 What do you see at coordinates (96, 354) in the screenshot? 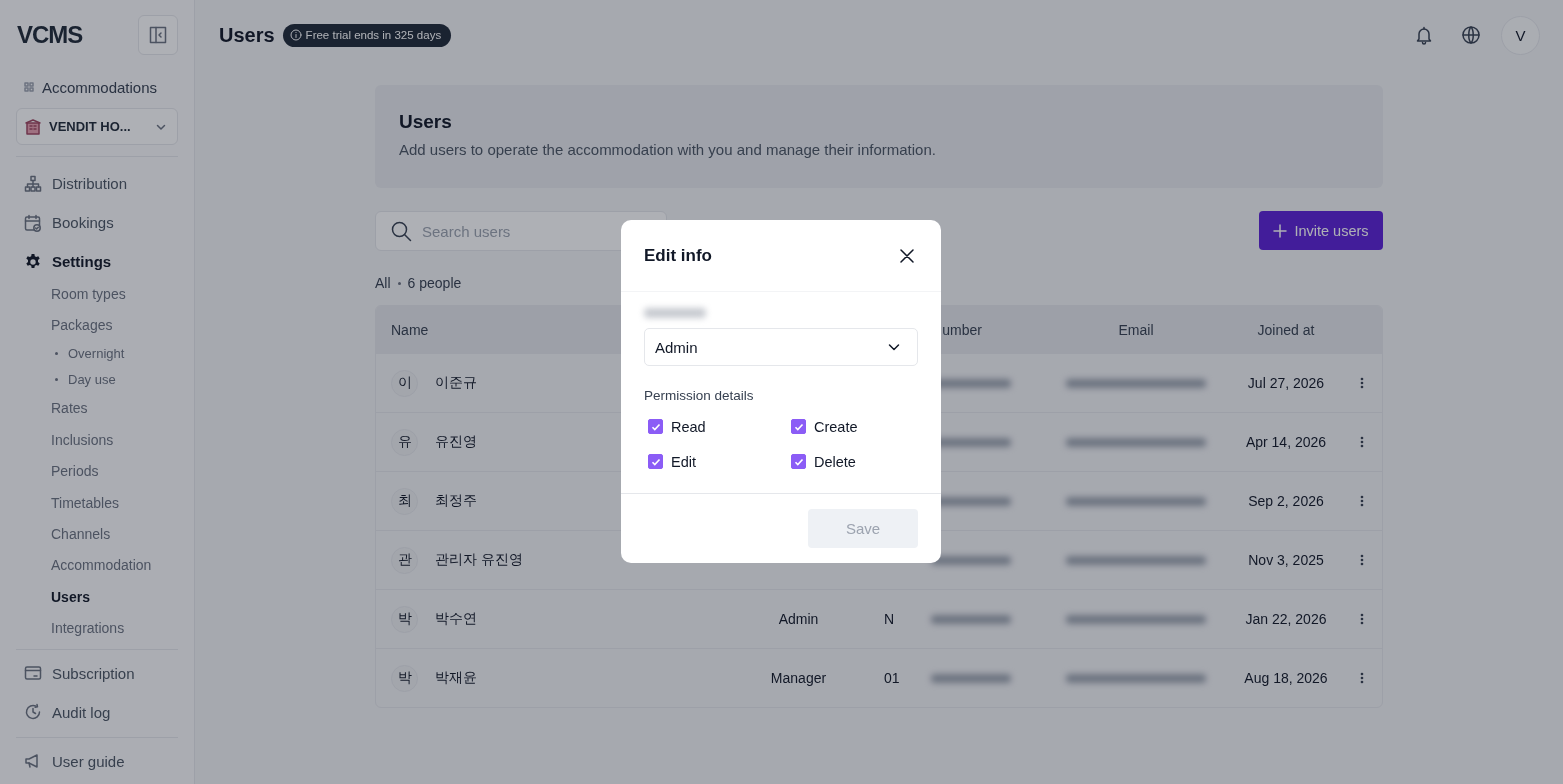
I see `nav-subitem: Overnight` at bounding box center [96, 354].